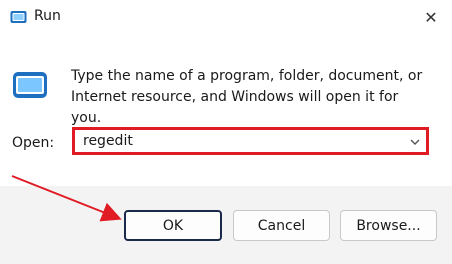 This screenshot has width=452, height=264. What do you see at coordinates (415, 142) in the screenshot?
I see `chevron-down-icon` at bounding box center [415, 142].